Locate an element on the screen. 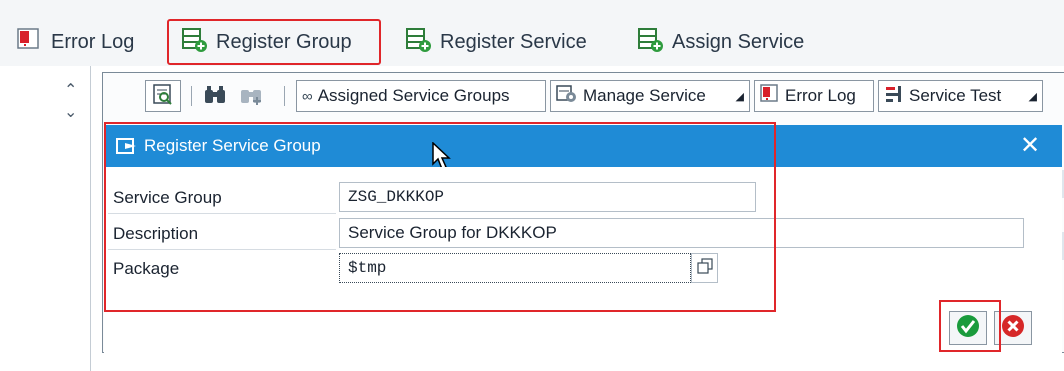  find-next-button is located at coordinates (251, 97).